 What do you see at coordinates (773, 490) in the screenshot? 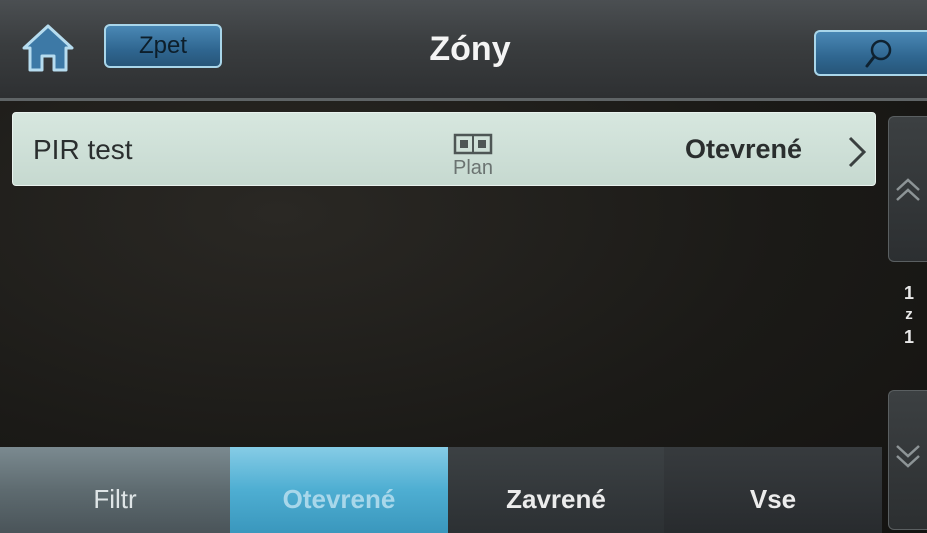
I see `tab-all: Vse` at bounding box center [773, 490].